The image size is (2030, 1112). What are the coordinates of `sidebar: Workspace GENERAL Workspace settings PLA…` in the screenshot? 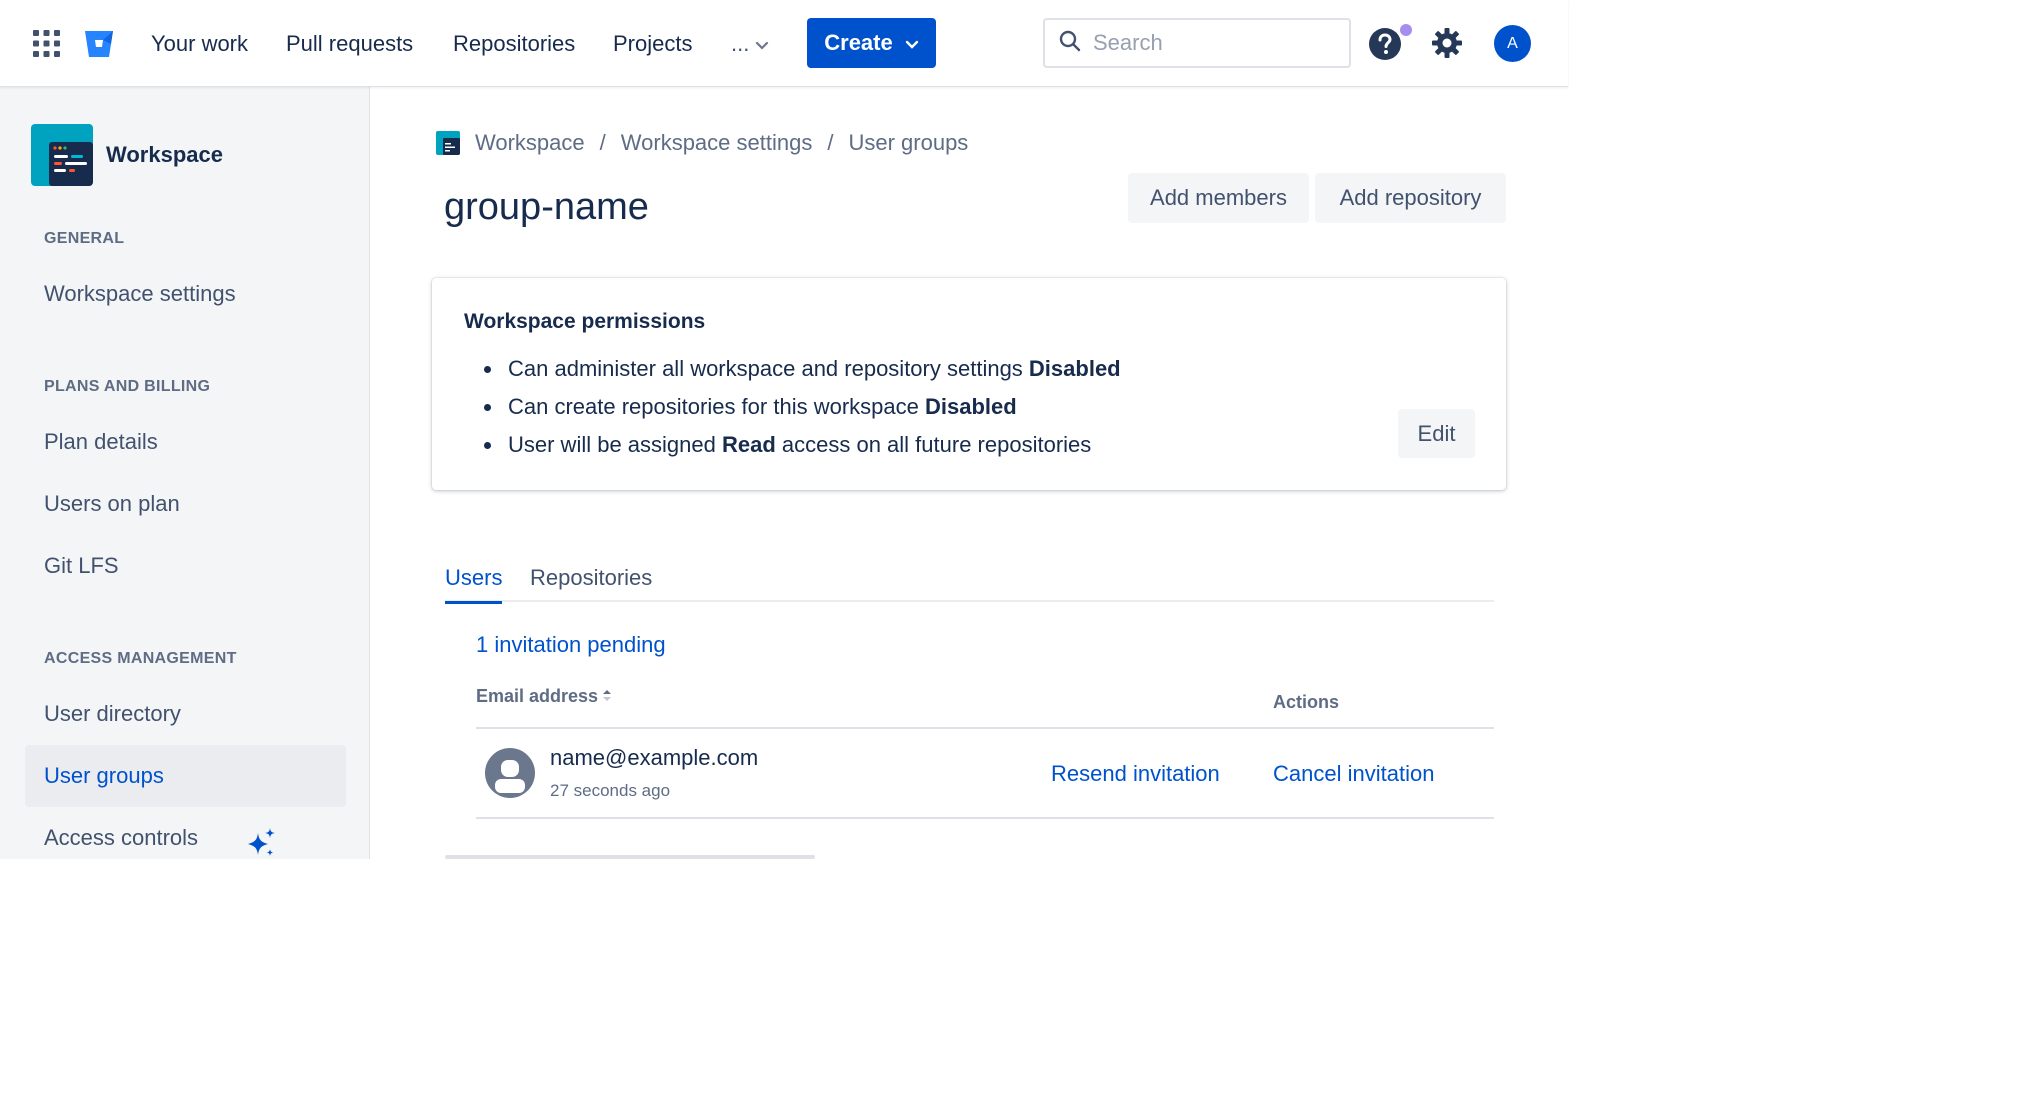 It's located at (185, 473).